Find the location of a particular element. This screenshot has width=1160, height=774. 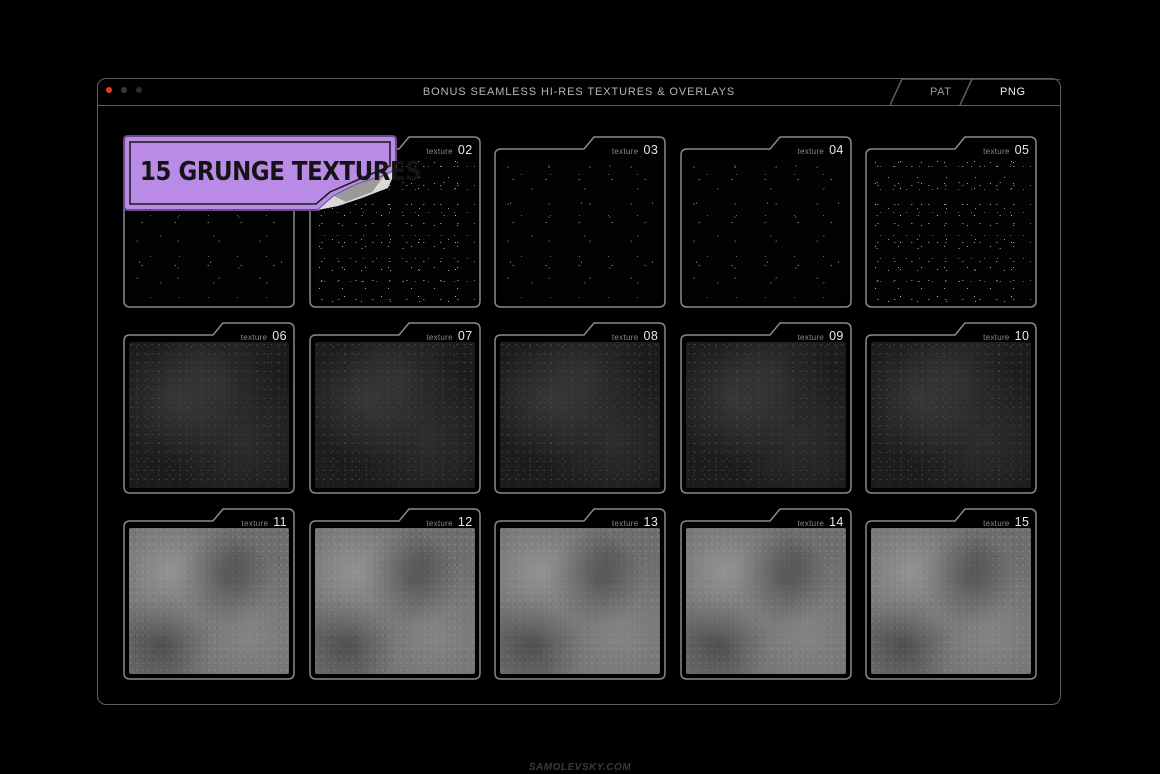

texture-label: texture 12 is located at coordinates (449, 522).